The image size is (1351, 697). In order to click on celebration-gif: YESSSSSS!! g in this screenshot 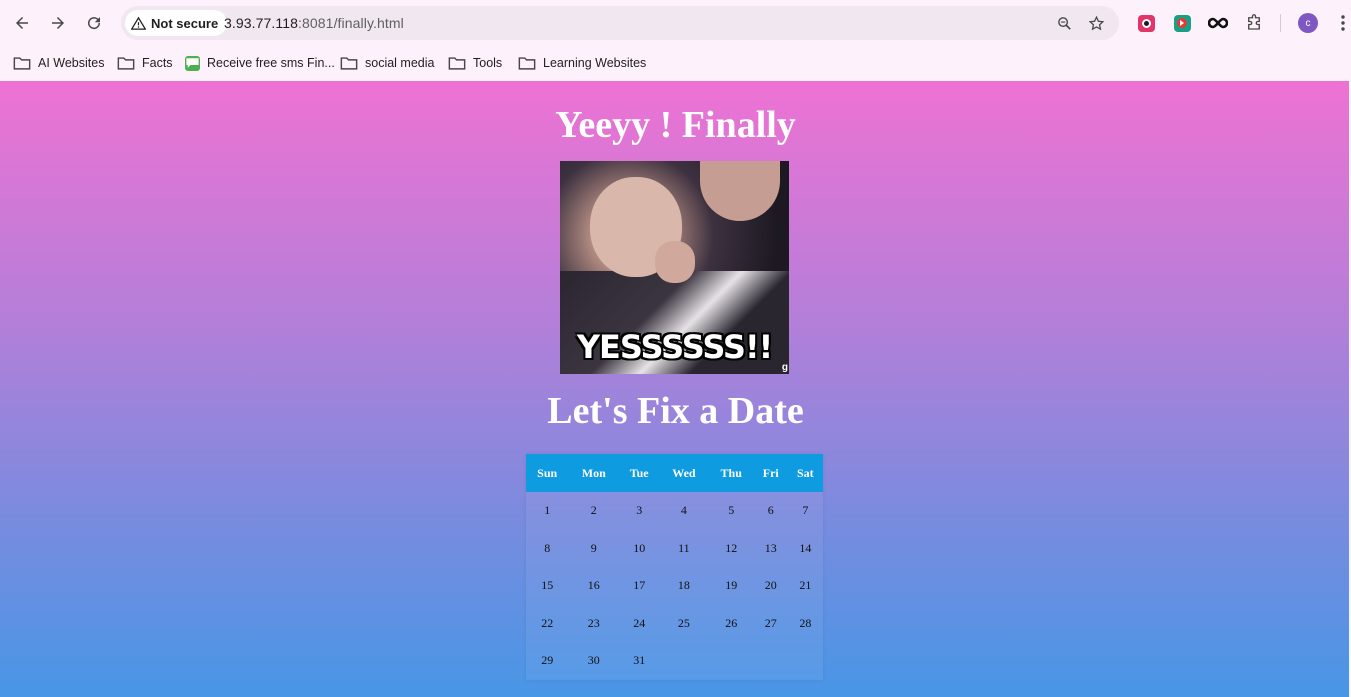, I will do `click(674, 267)`.